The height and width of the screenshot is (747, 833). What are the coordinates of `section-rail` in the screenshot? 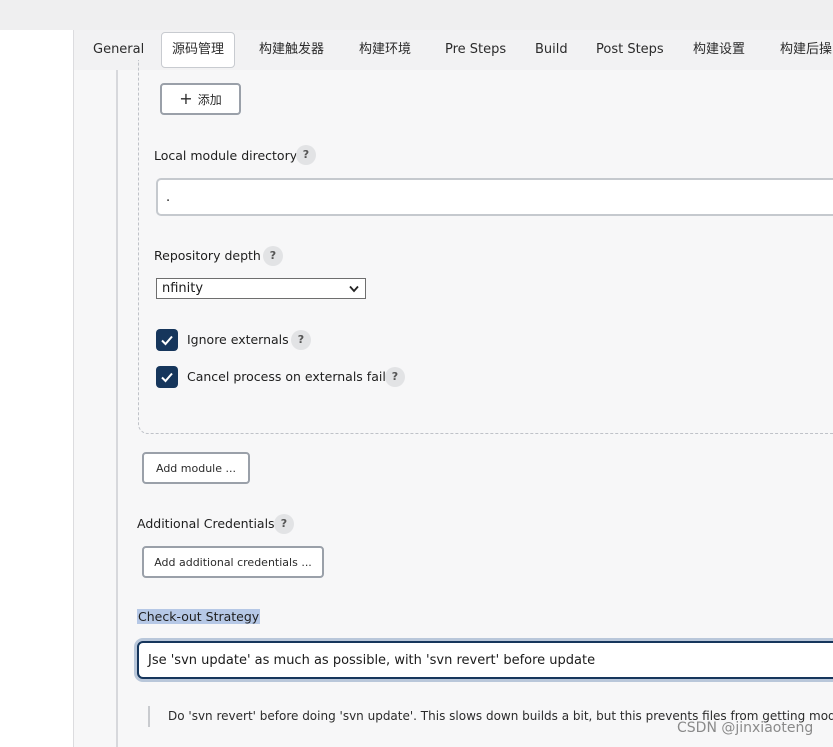 It's located at (117, 408).